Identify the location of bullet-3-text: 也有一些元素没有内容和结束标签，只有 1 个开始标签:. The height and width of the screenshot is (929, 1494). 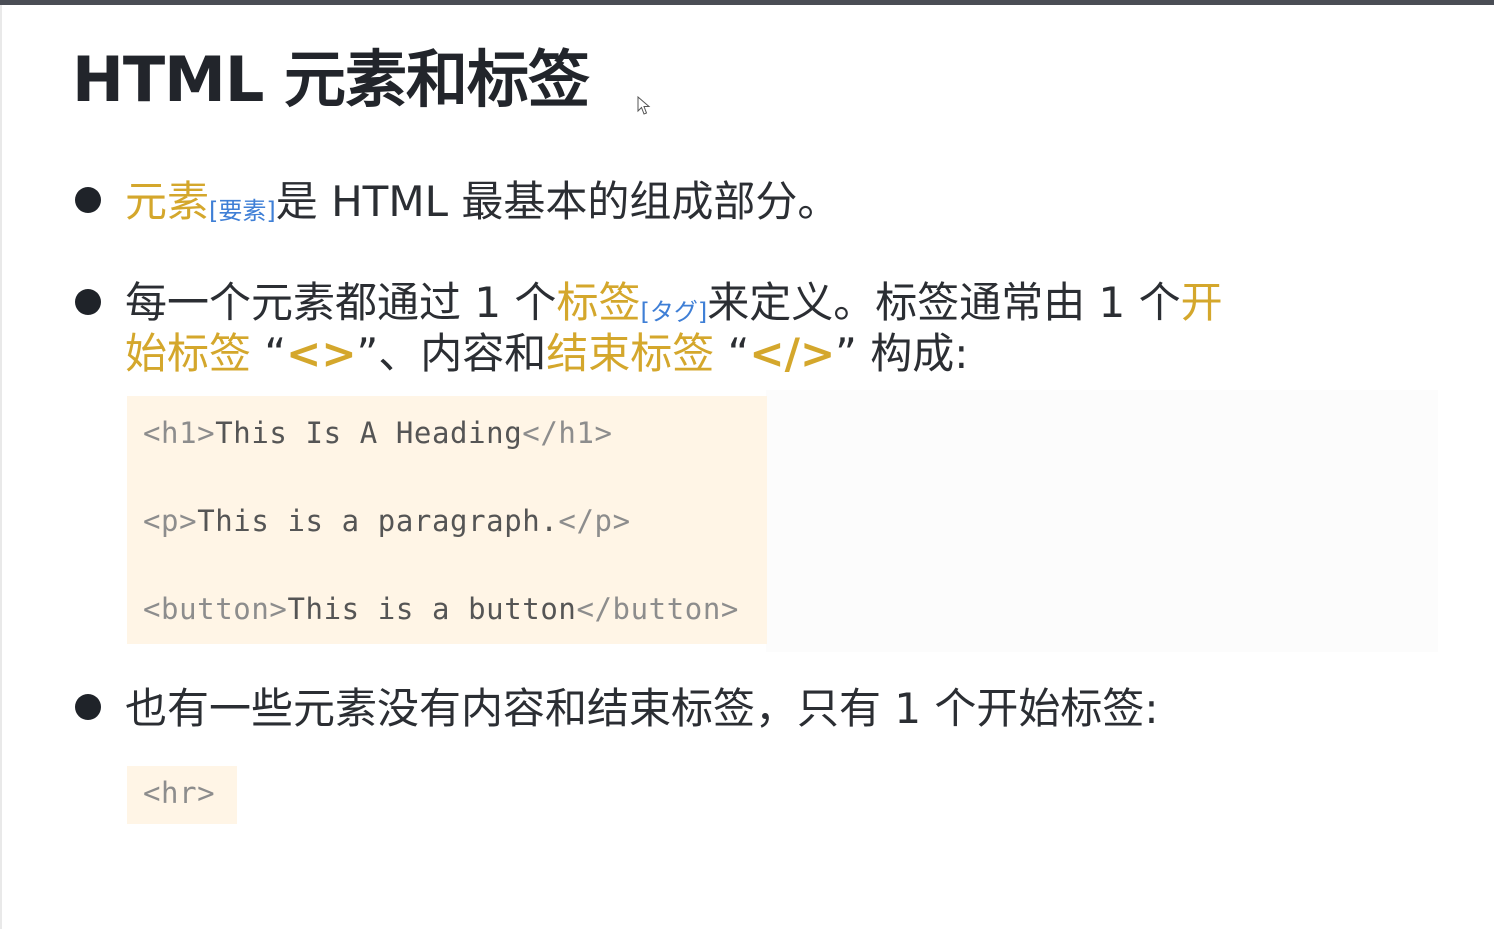
(642, 708).